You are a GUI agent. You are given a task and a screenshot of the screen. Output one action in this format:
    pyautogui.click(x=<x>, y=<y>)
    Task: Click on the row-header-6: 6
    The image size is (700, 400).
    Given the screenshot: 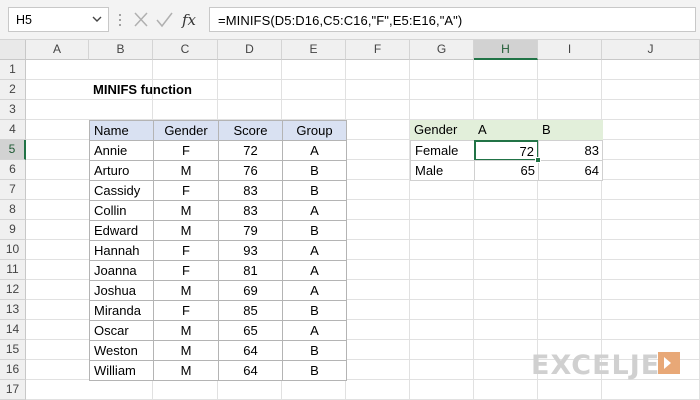 What is the action you would take?
    pyautogui.click(x=13, y=170)
    